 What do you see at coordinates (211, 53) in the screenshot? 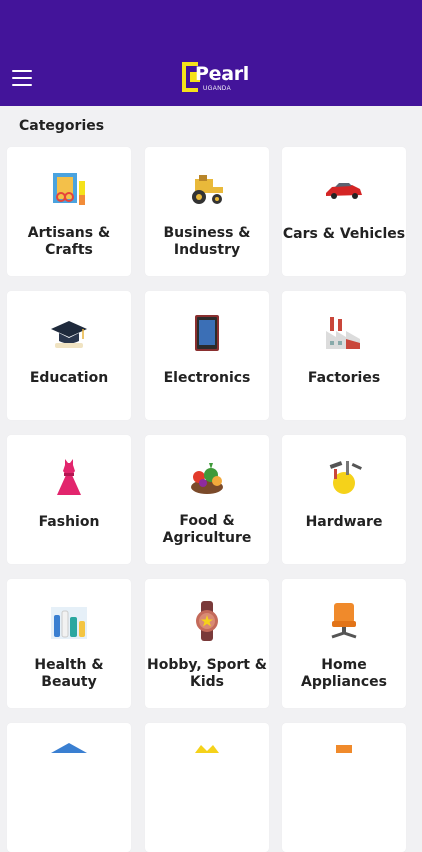
I see `app-header: Pearl UGANDA` at bounding box center [211, 53].